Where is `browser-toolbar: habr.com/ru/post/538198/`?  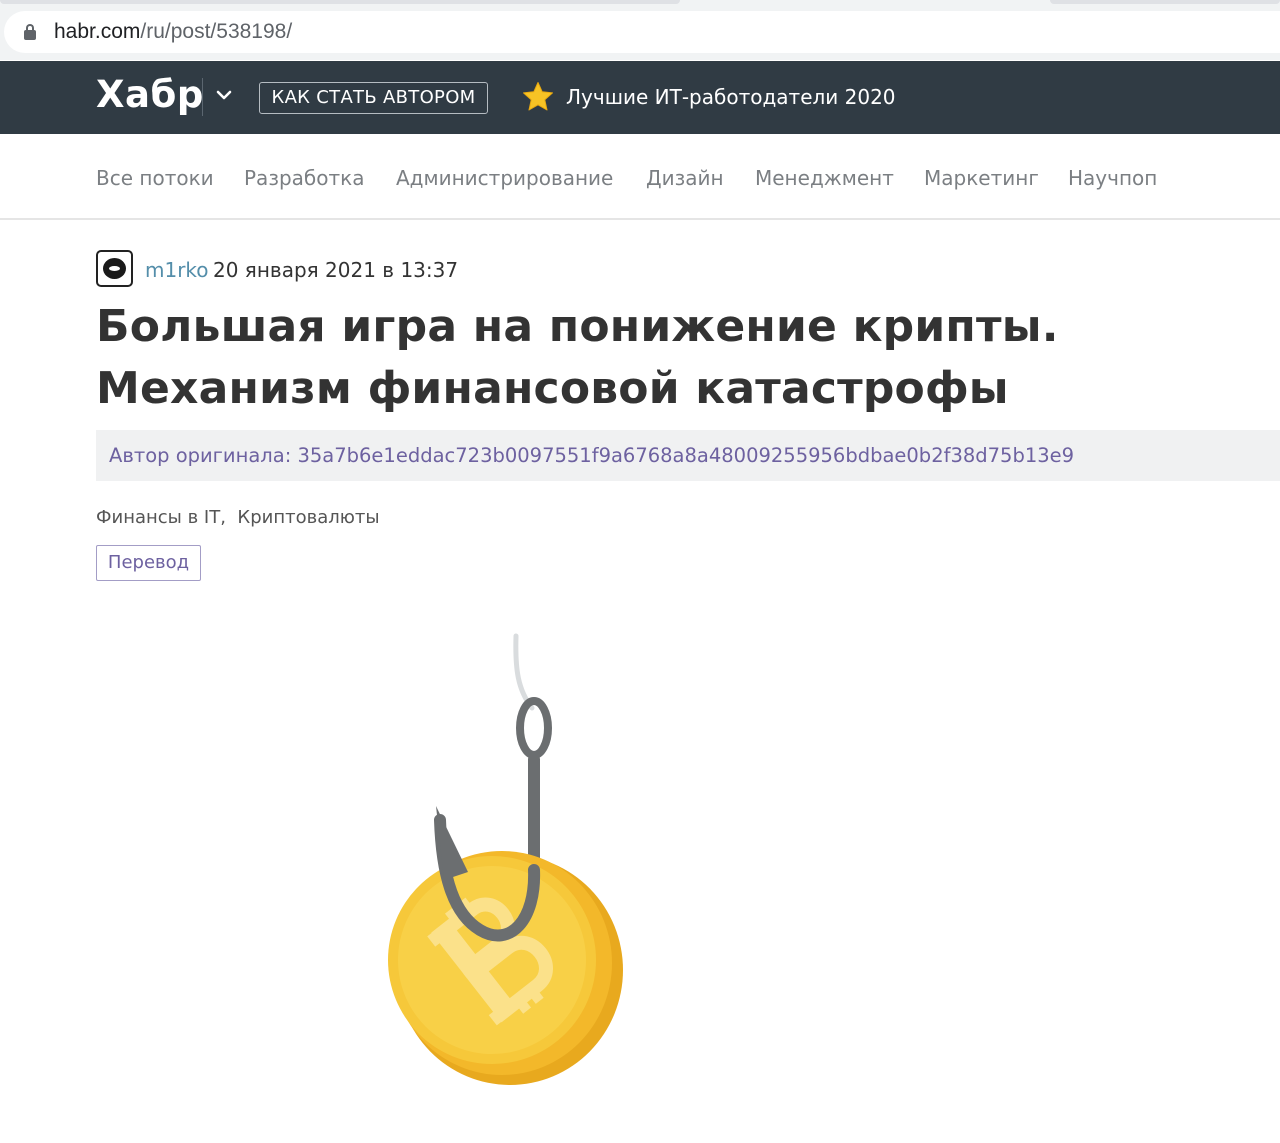 browser-toolbar: habr.com/ru/post/538198/ is located at coordinates (640, 30).